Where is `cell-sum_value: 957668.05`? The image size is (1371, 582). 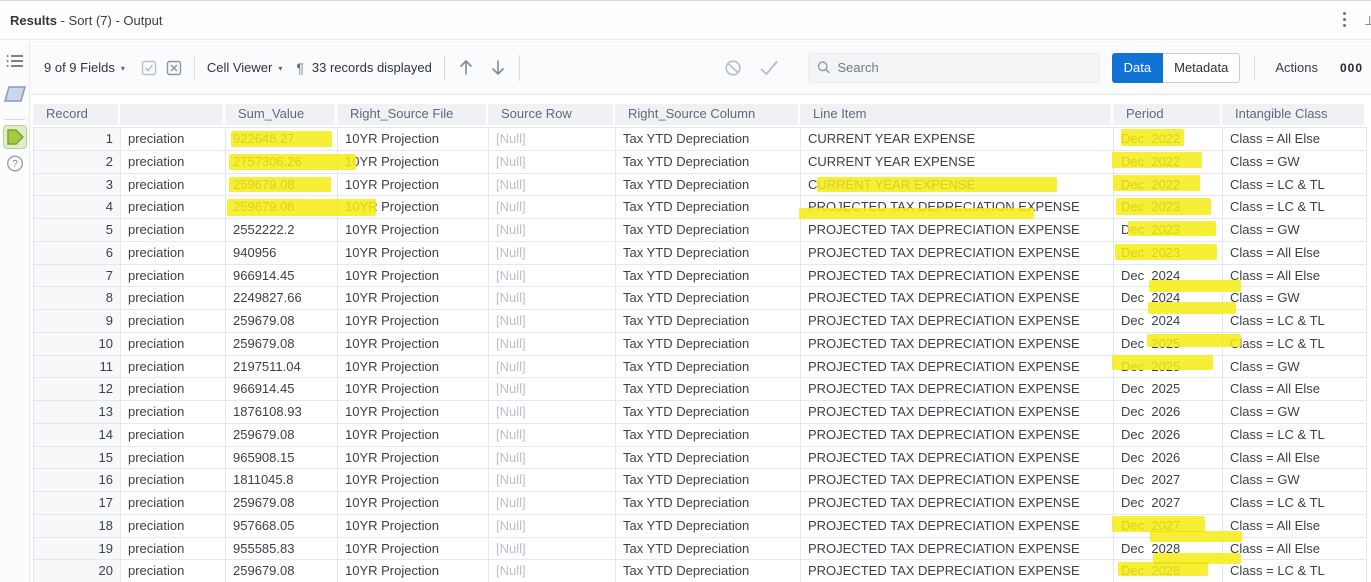 cell-sum_value: 957668.05 is located at coordinates (282, 526).